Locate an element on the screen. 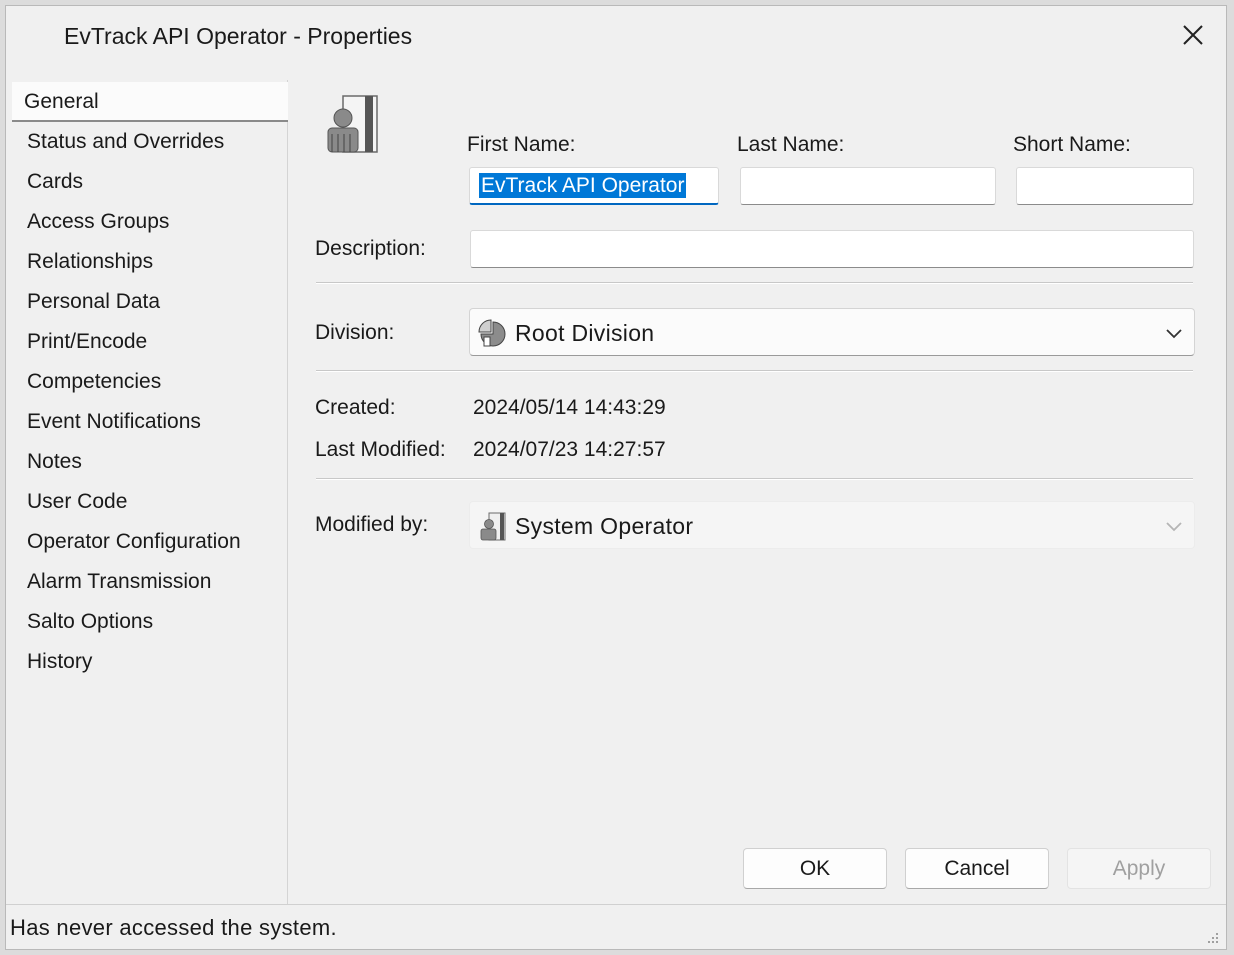 This screenshot has width=1234, height=955. close-button is located at coordinates (1193, 35).